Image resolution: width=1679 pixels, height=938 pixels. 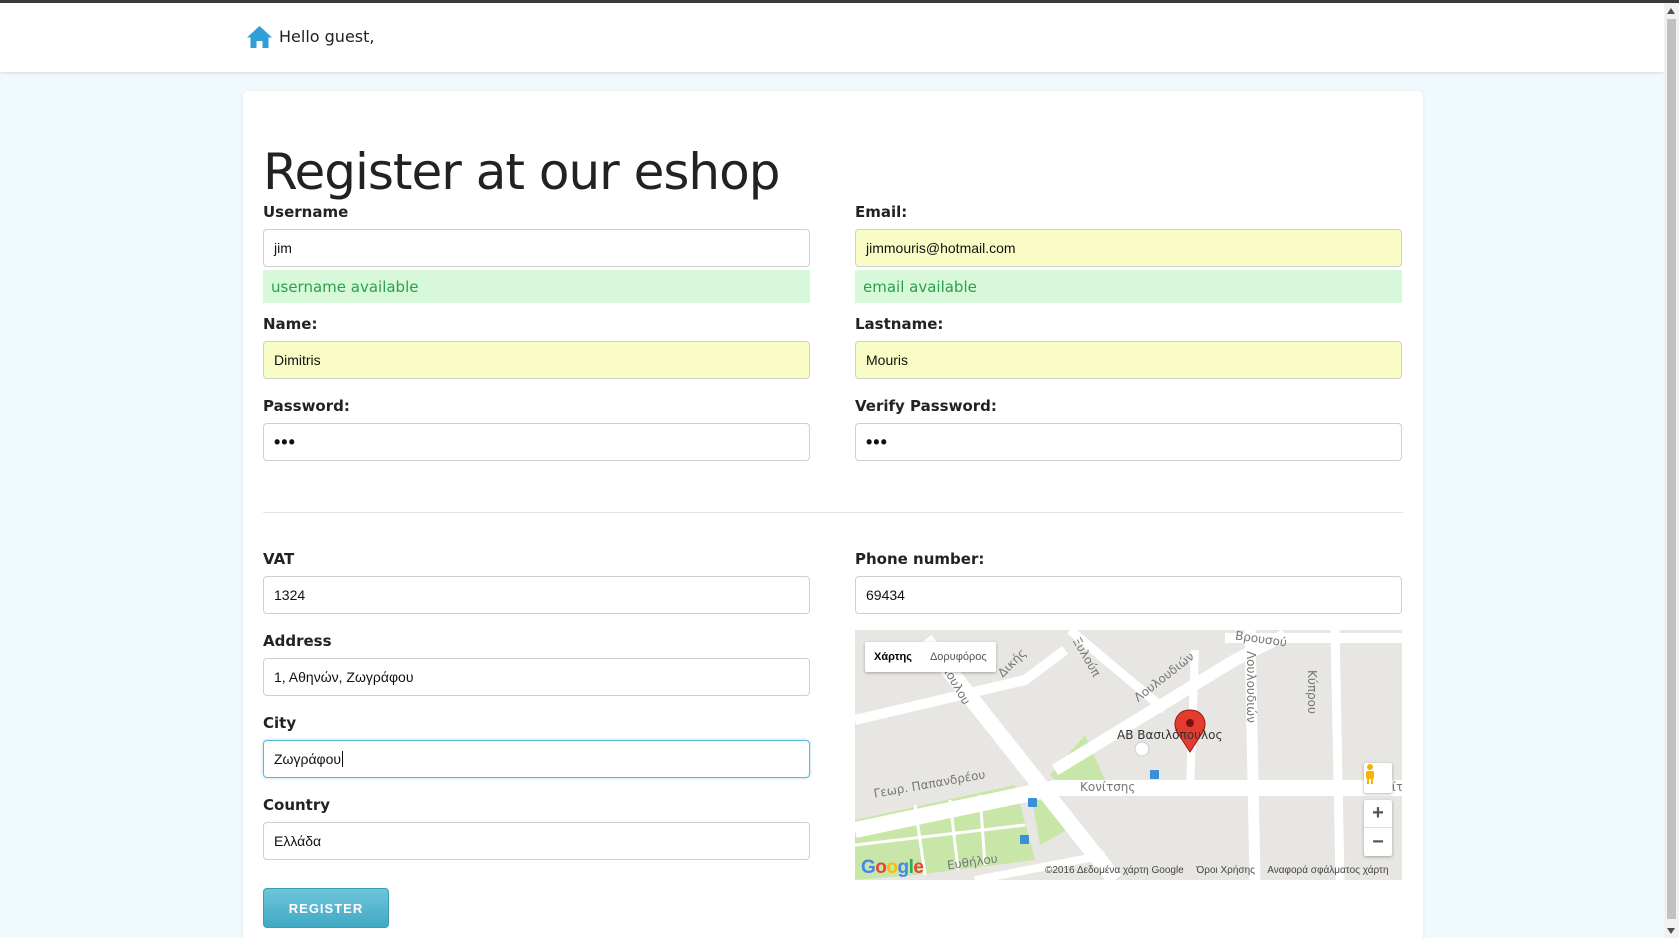 I want to click on scroll-up-icon, so click(x=1671, y=11).